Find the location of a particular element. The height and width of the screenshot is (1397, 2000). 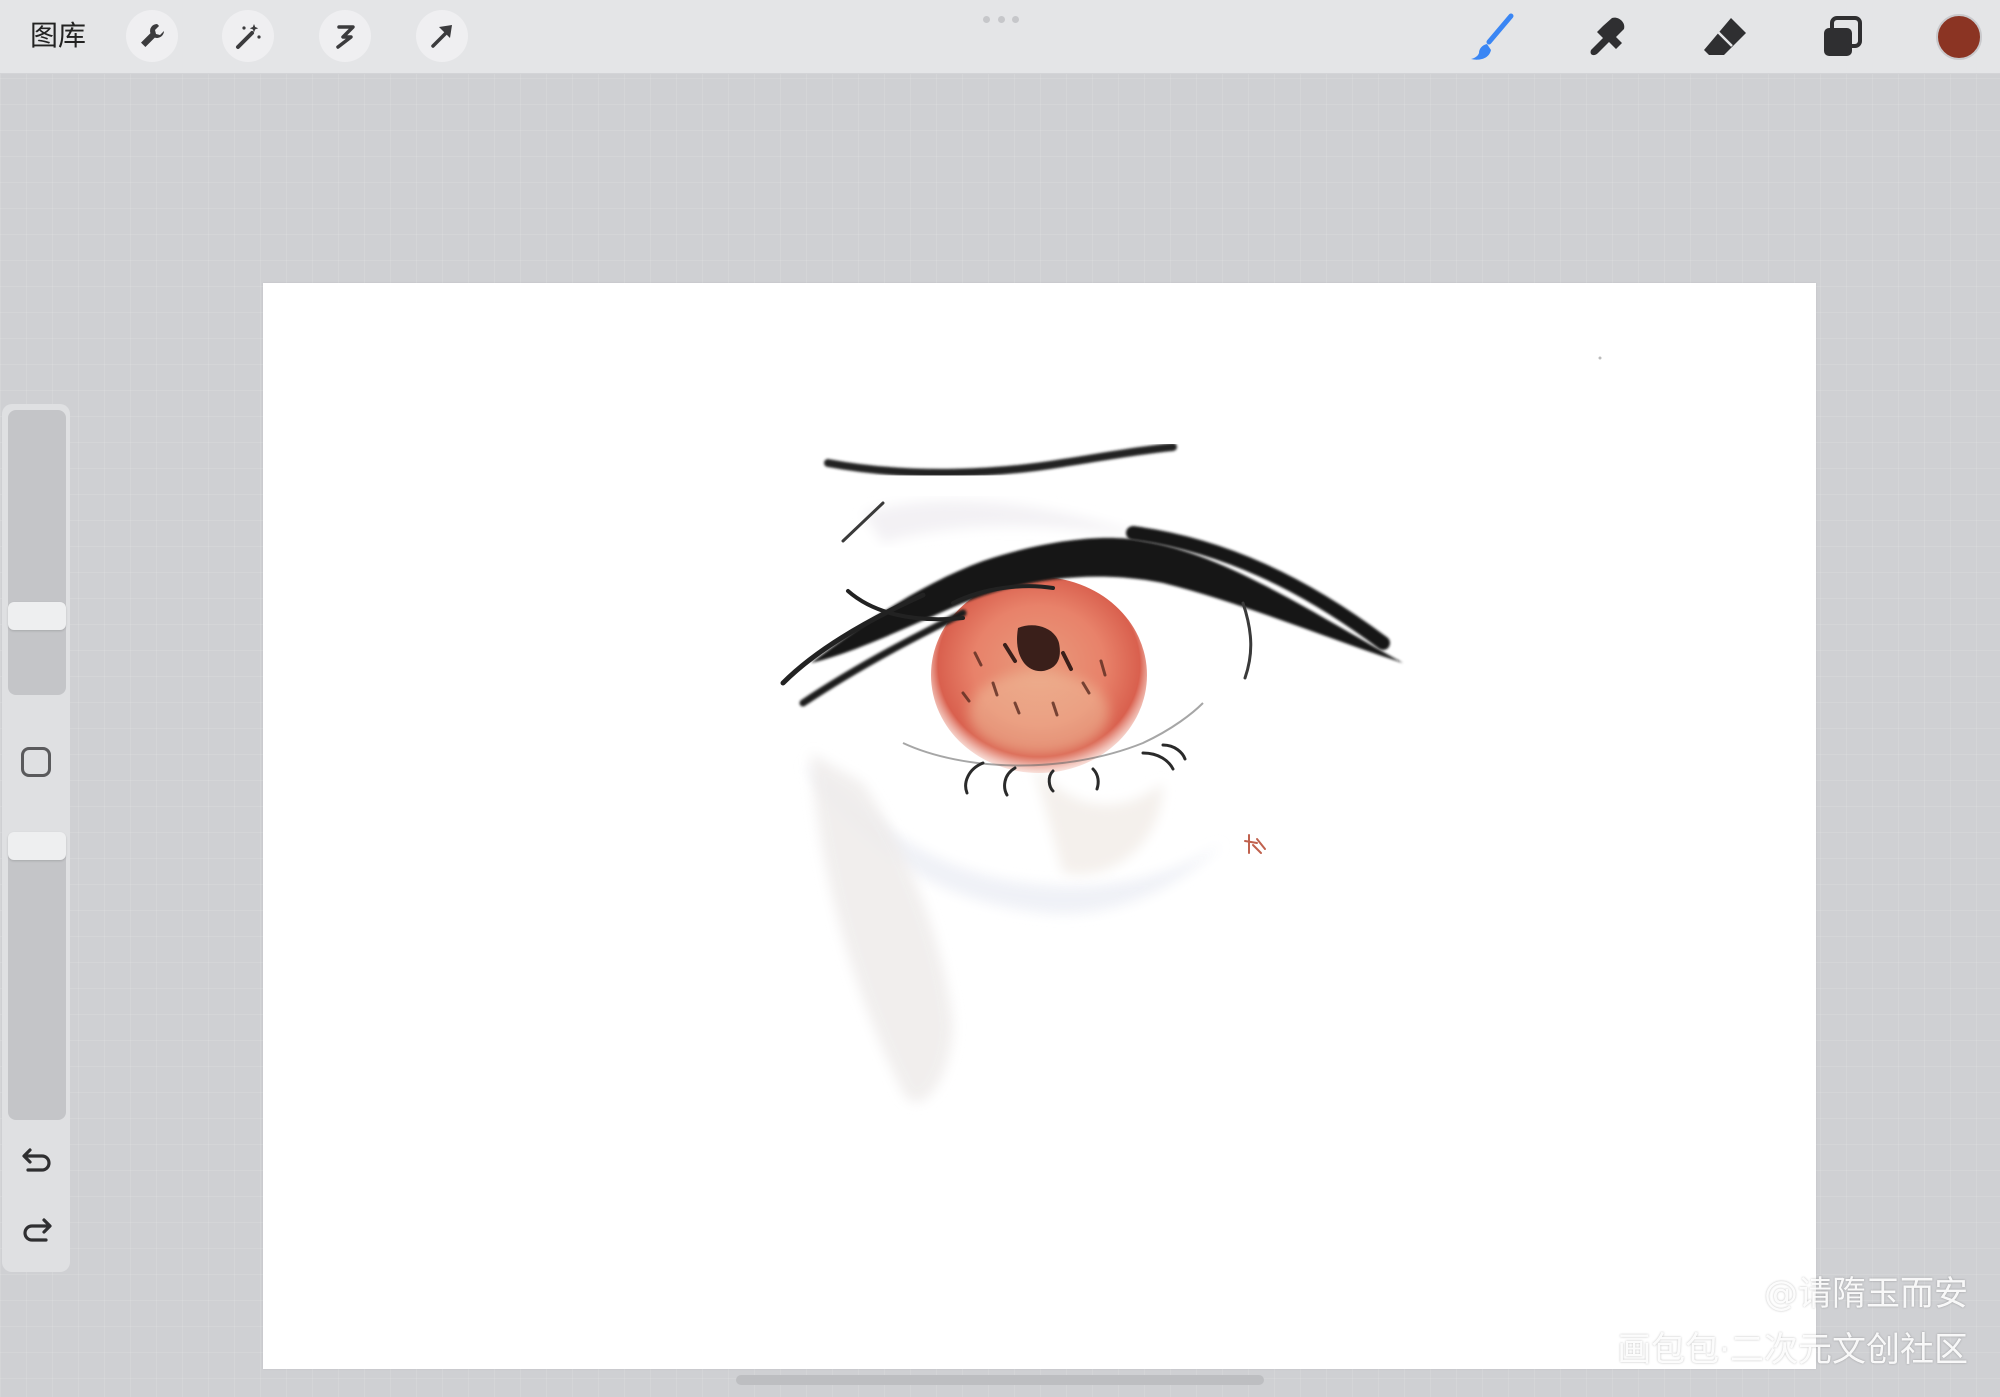

layers-button is located at coordinates (1842, 38).